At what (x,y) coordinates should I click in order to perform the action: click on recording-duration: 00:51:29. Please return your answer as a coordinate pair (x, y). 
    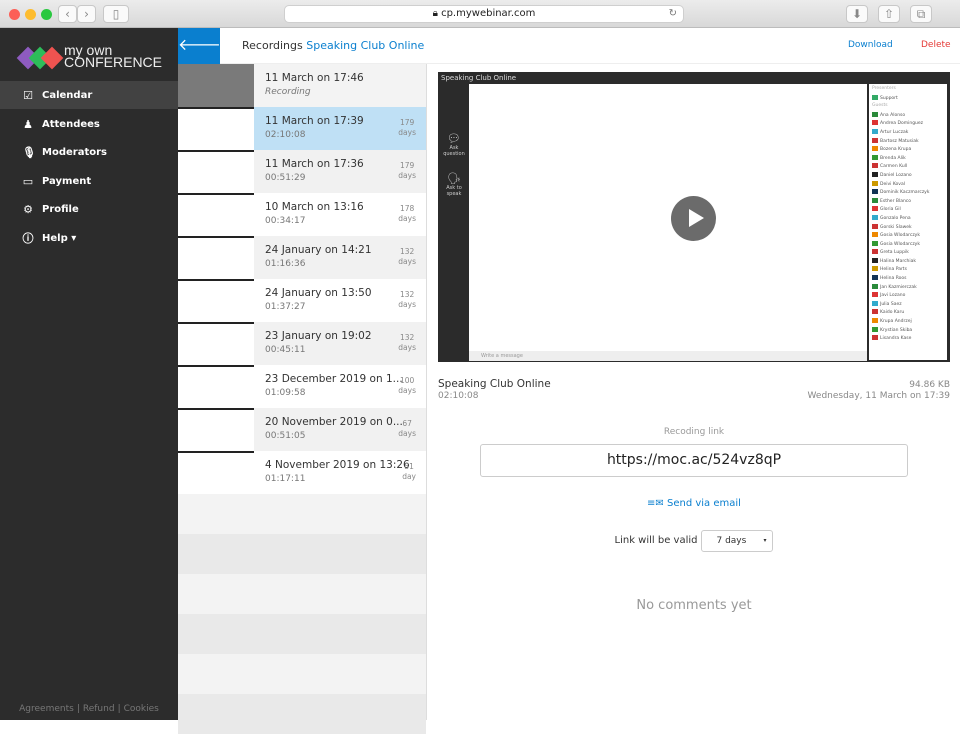
    Looking at the image, I should click on (285, 178).